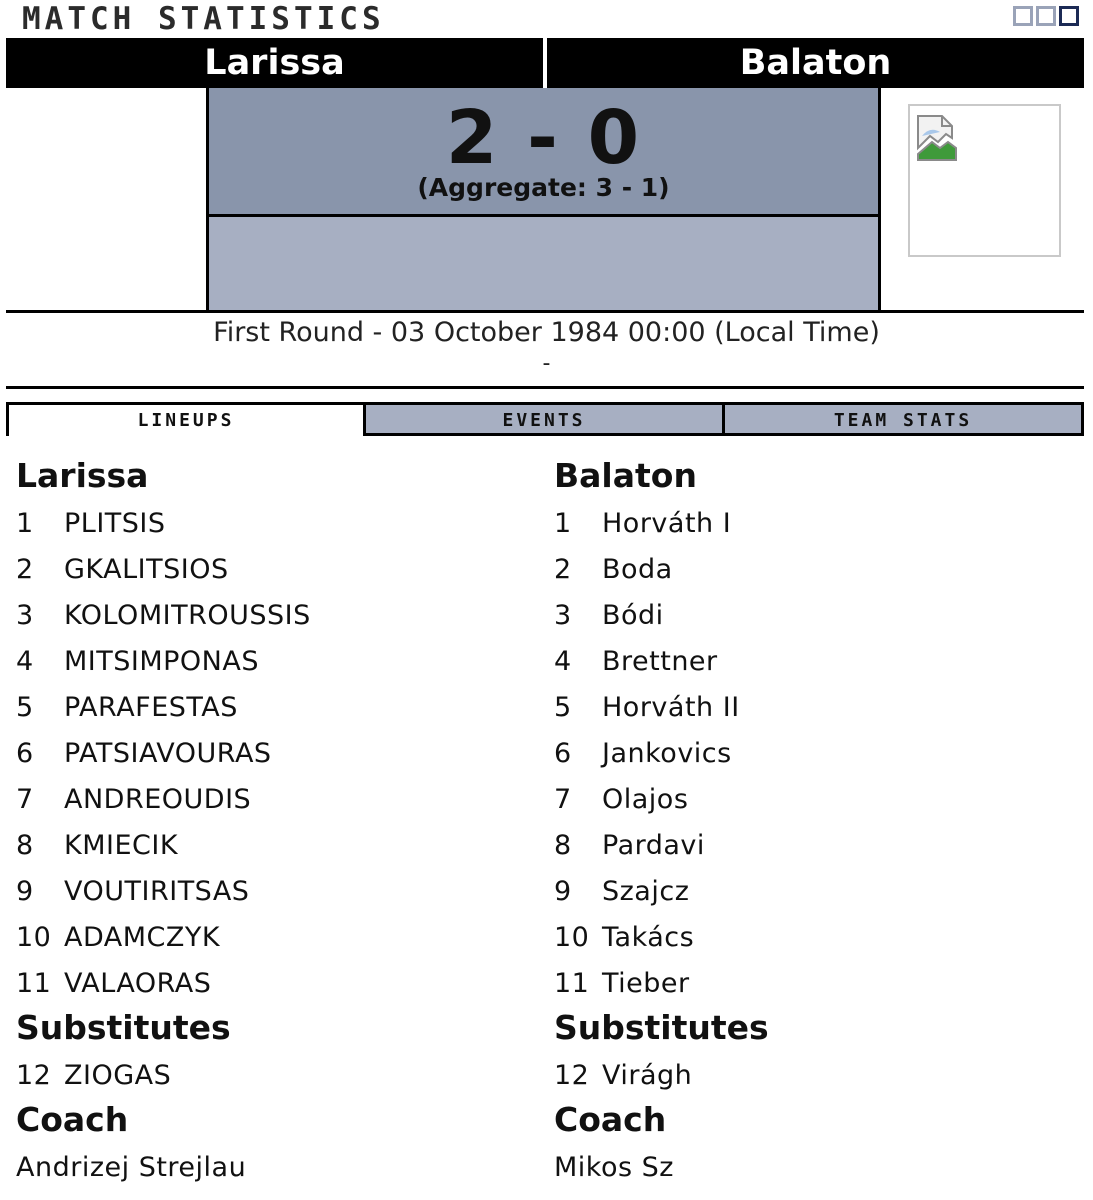  I want to click on player-name: Horváth II, so click(671, 707).